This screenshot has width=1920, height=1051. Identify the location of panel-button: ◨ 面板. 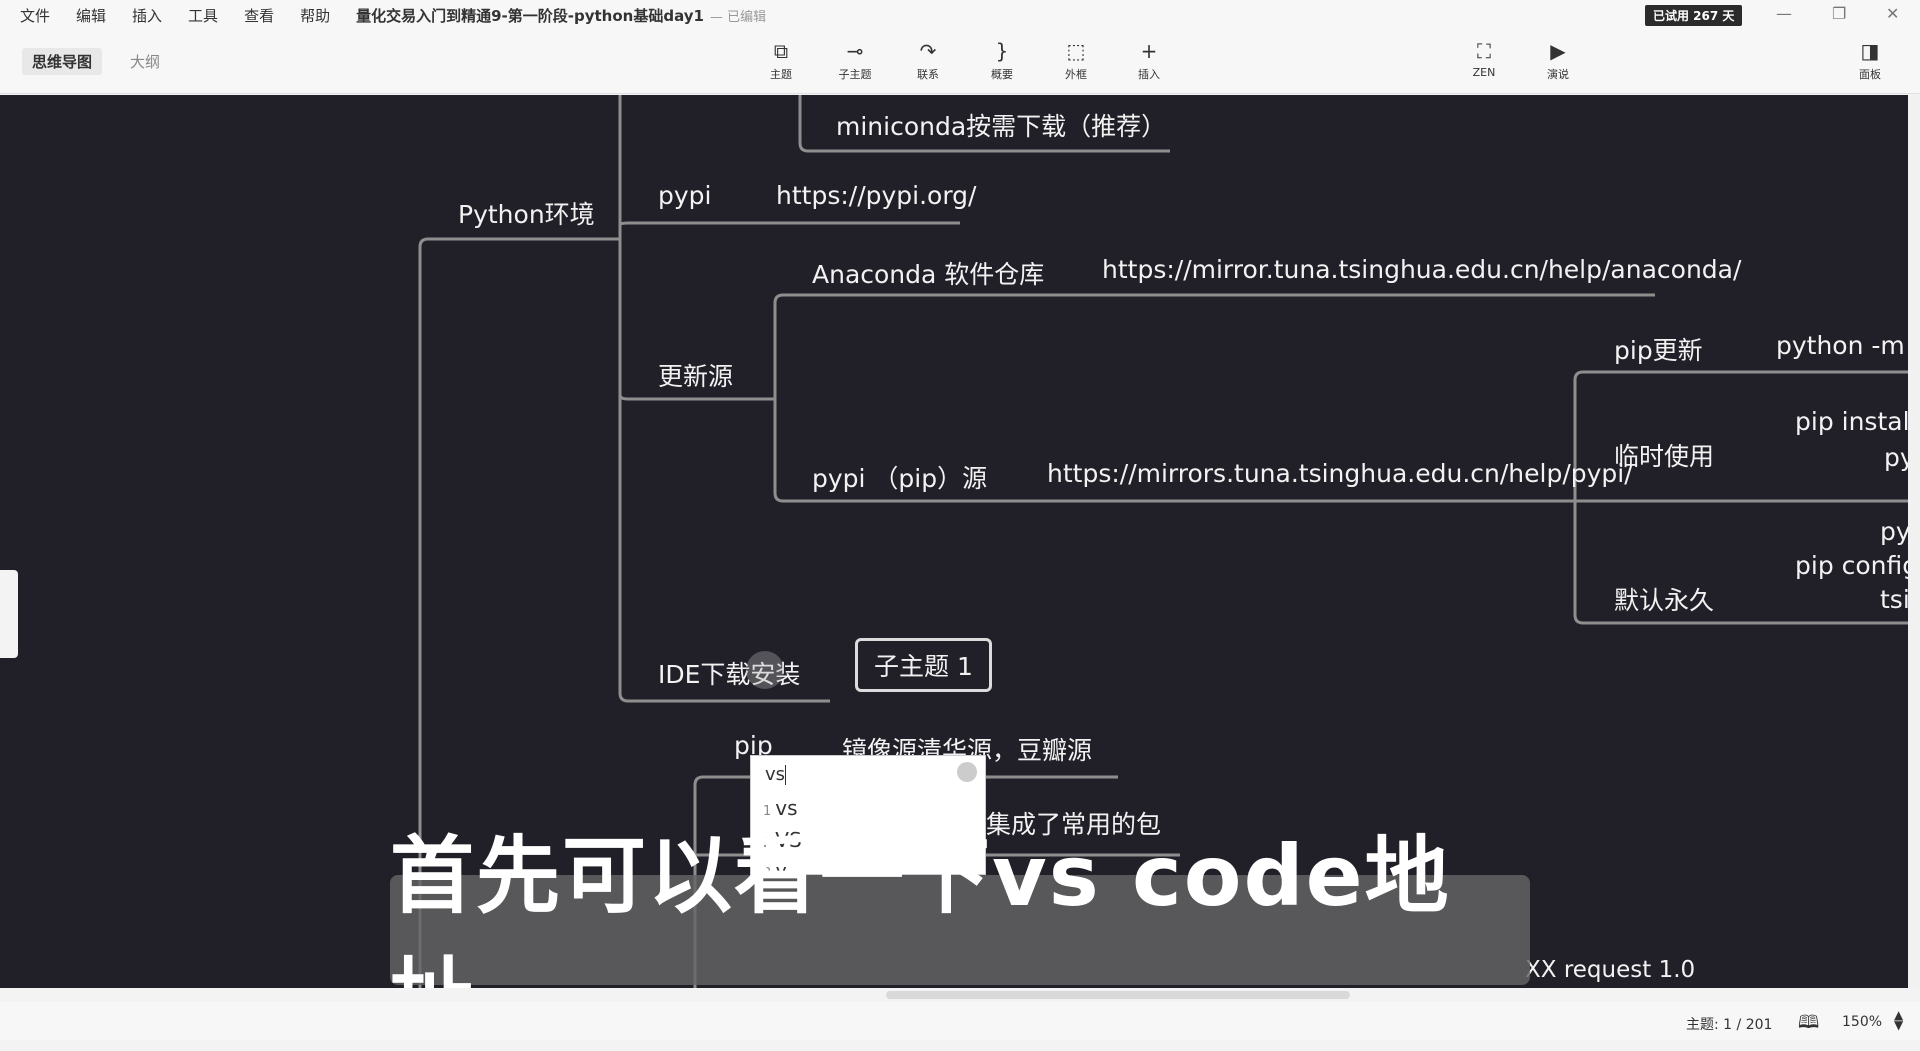
(1870, 60).